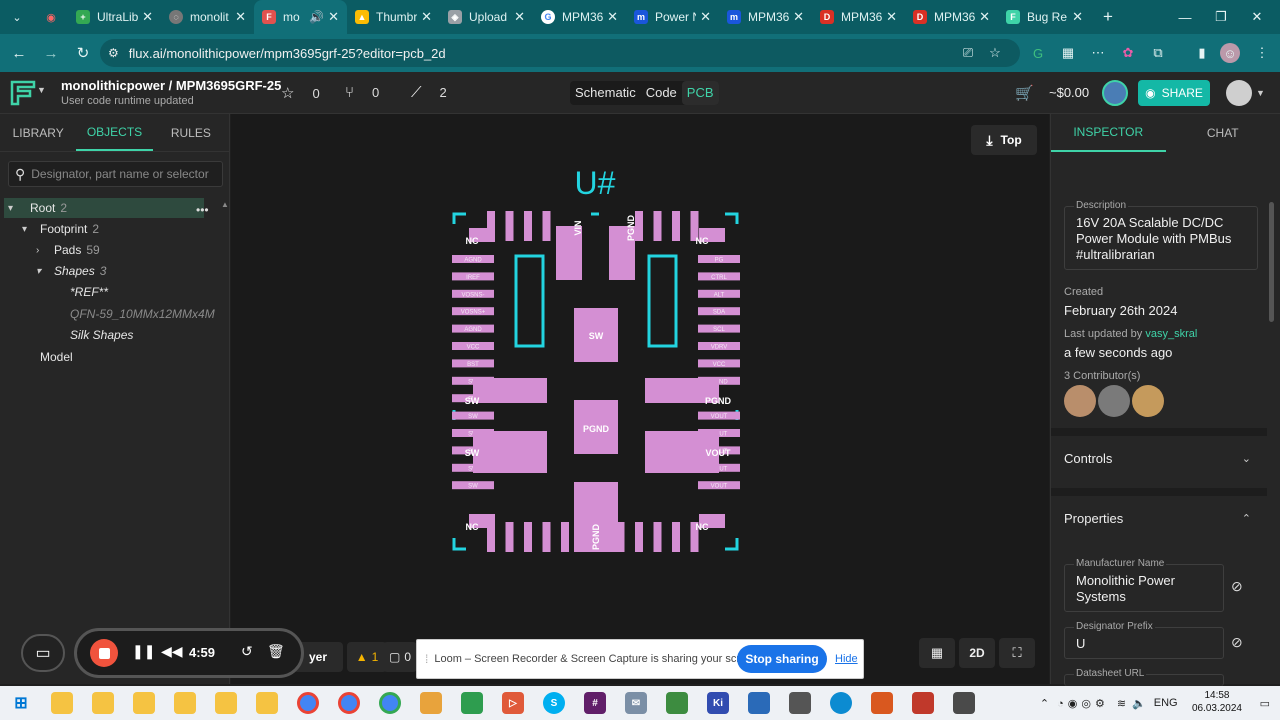 The height and width of the screenshot is (720, 1280). I want to click on rewind-icon: ◀◀, so click(172, 651).